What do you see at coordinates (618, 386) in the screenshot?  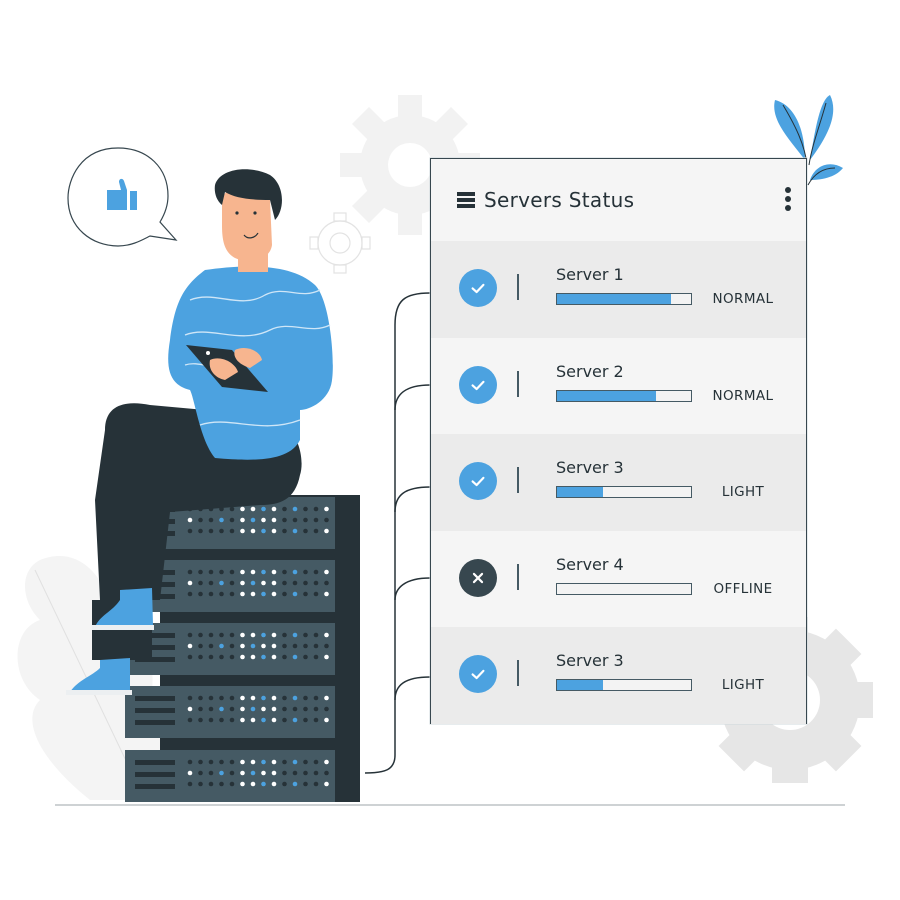 I see `server-row: Server 2 NORMAL` at bounding box center [618, 386].